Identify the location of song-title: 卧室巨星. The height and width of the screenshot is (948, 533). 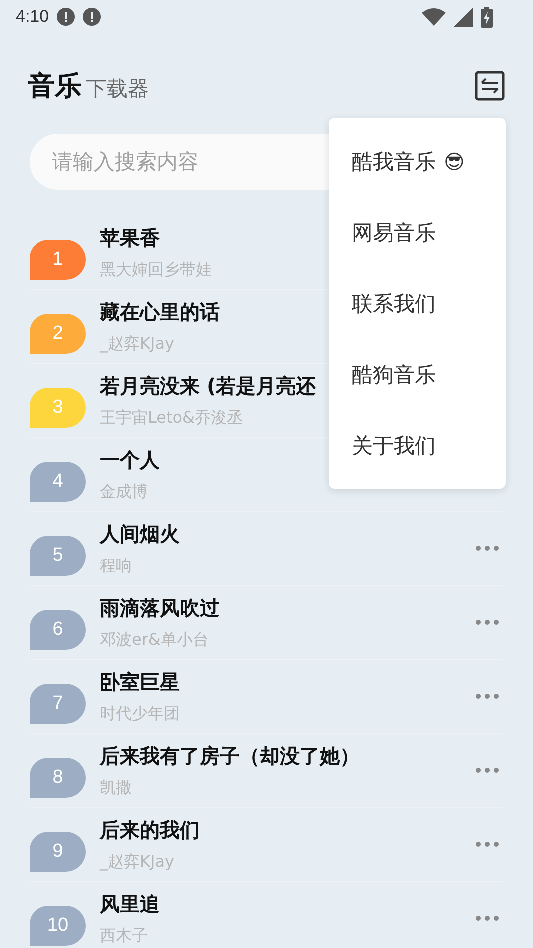
(140, 682).